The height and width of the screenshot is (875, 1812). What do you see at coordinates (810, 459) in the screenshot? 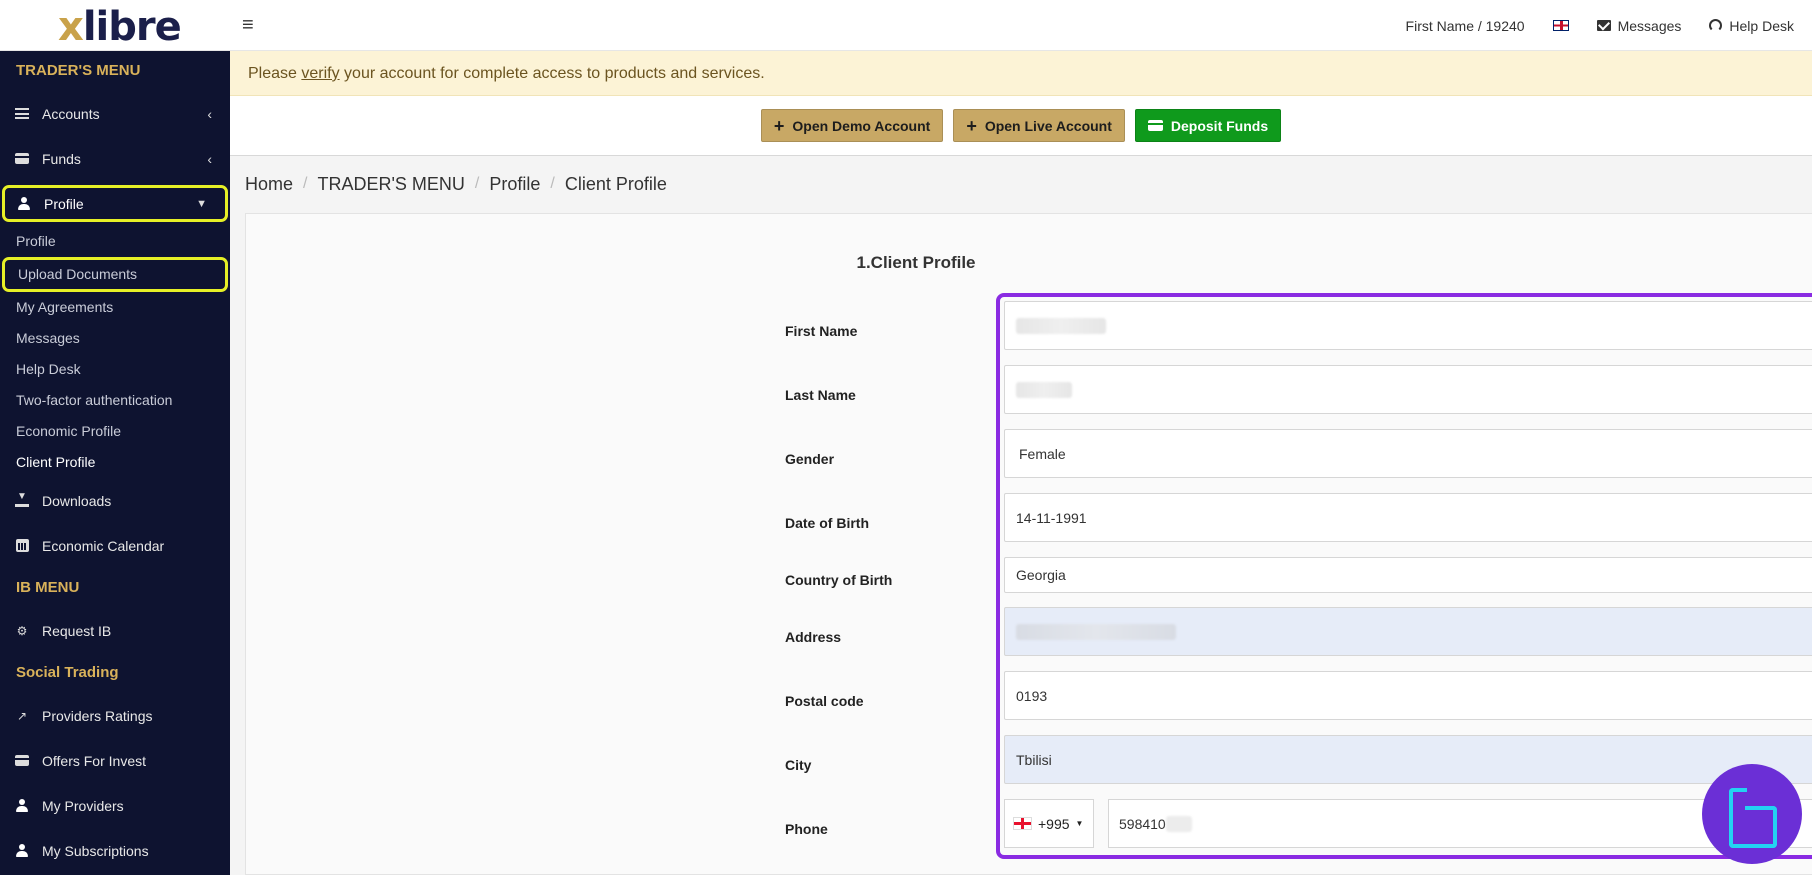
I see `gender-label: Gender` at bounding box center [810, 459].